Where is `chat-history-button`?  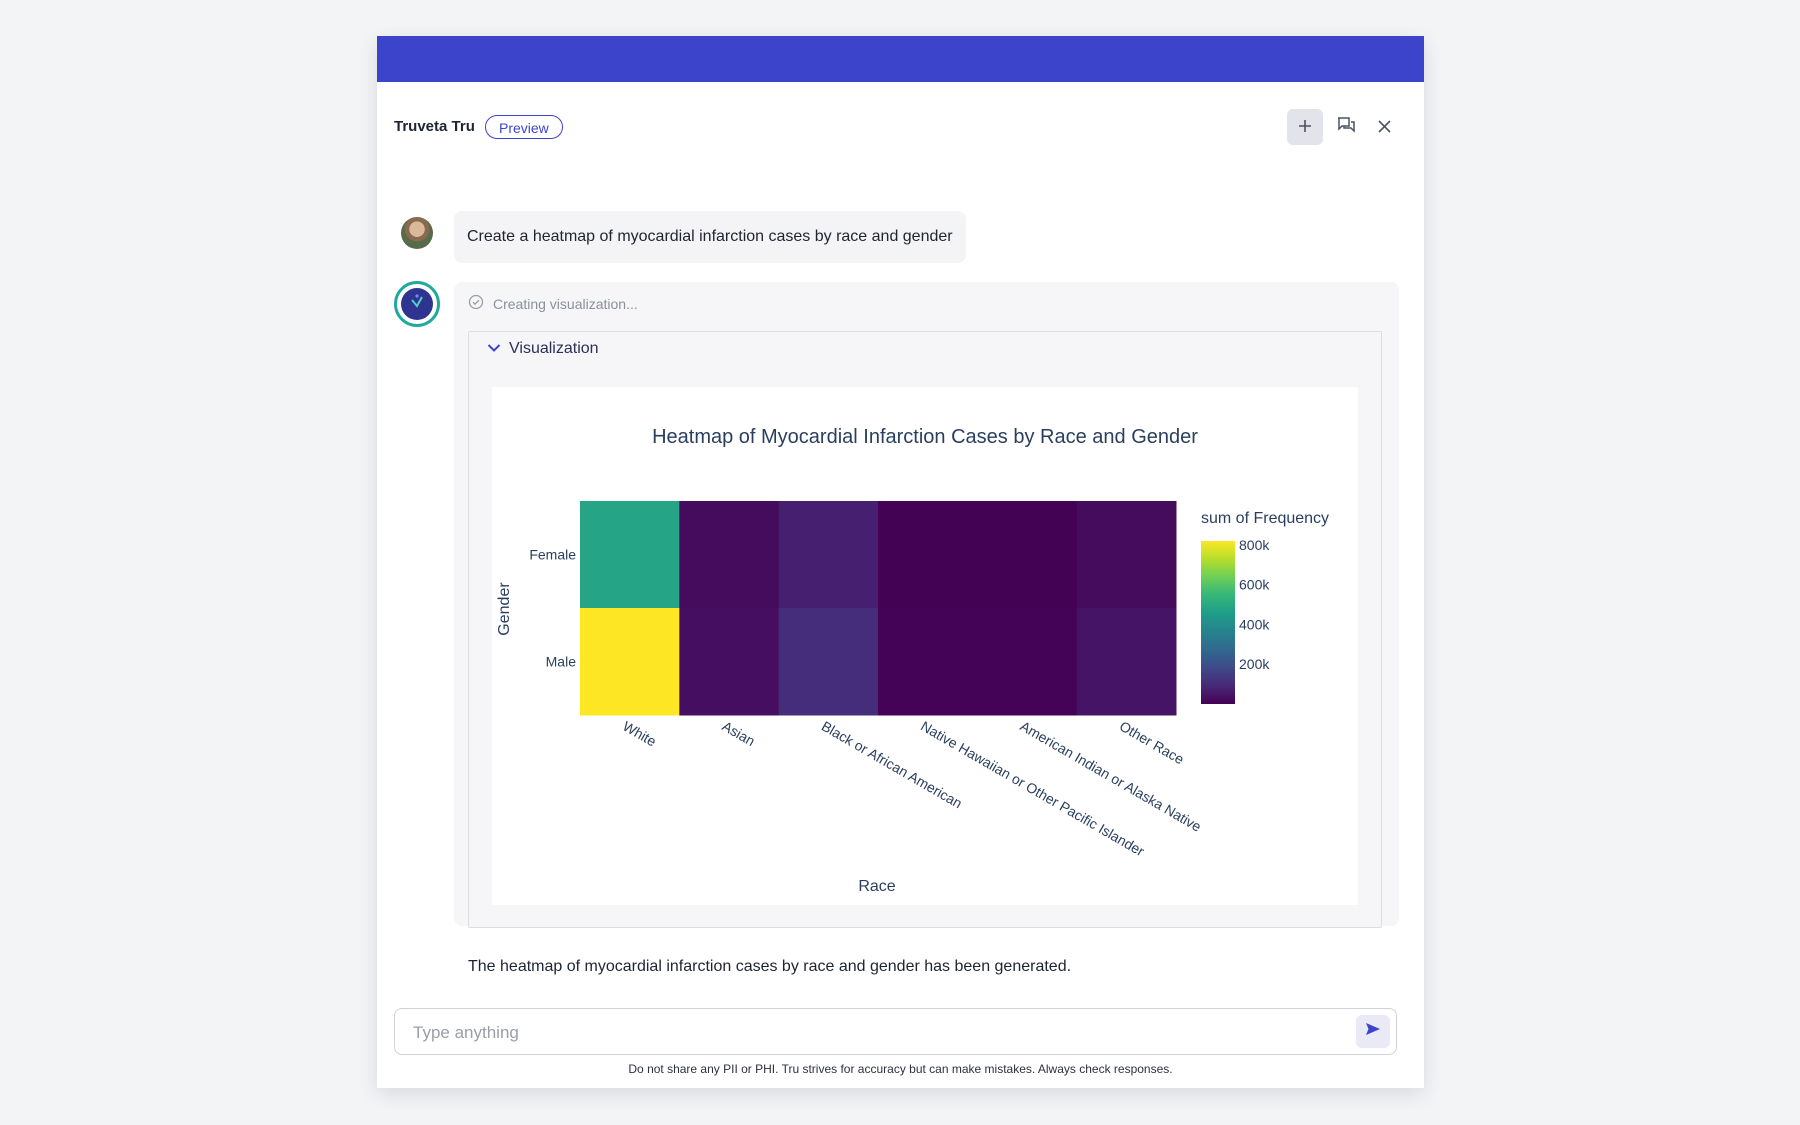
chat-history-button is located at coordinates (1346, 127).